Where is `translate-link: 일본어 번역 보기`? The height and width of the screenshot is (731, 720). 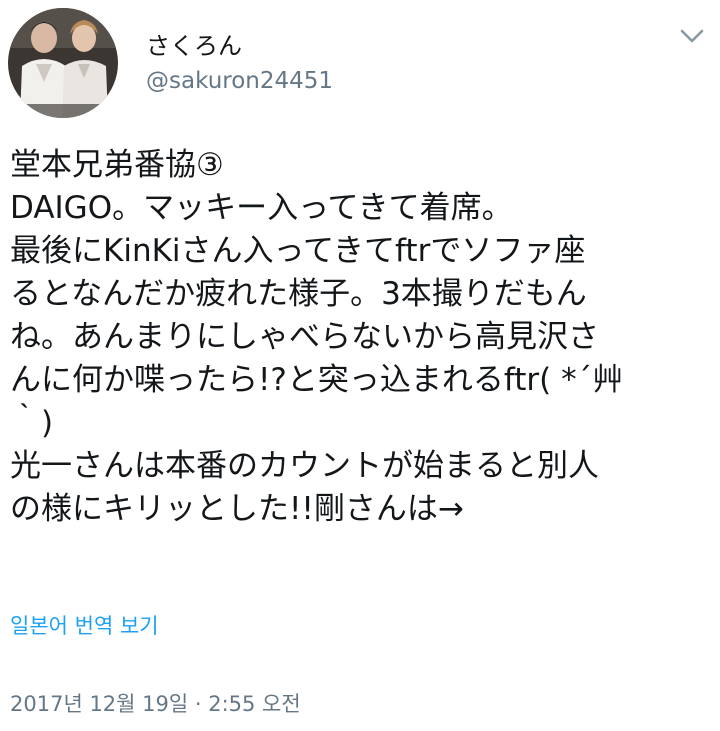 translate-link: 일본어 번역 보기 is located at coordinates (84, 626).